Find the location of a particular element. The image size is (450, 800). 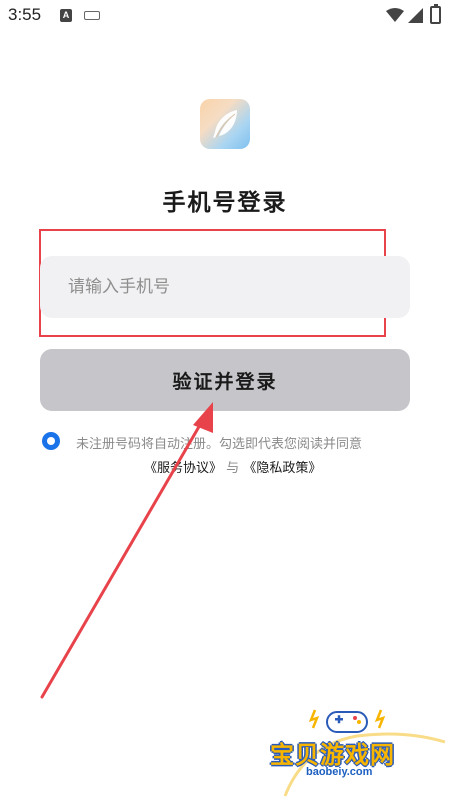

status-bar: 3:55 A is located at coordinates (225, 16).